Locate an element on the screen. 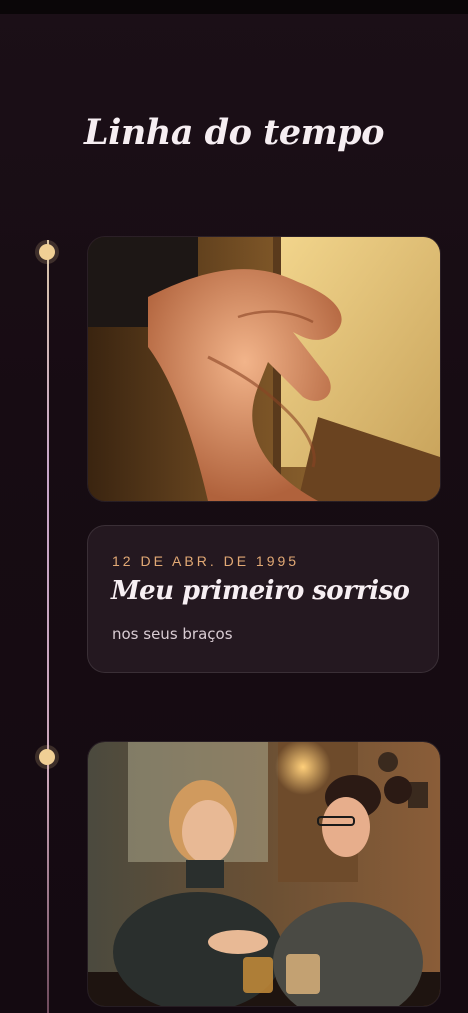 The width and height of the screenshot is (468, 1013). status-bar-strip is located at coordinates (234, 7).